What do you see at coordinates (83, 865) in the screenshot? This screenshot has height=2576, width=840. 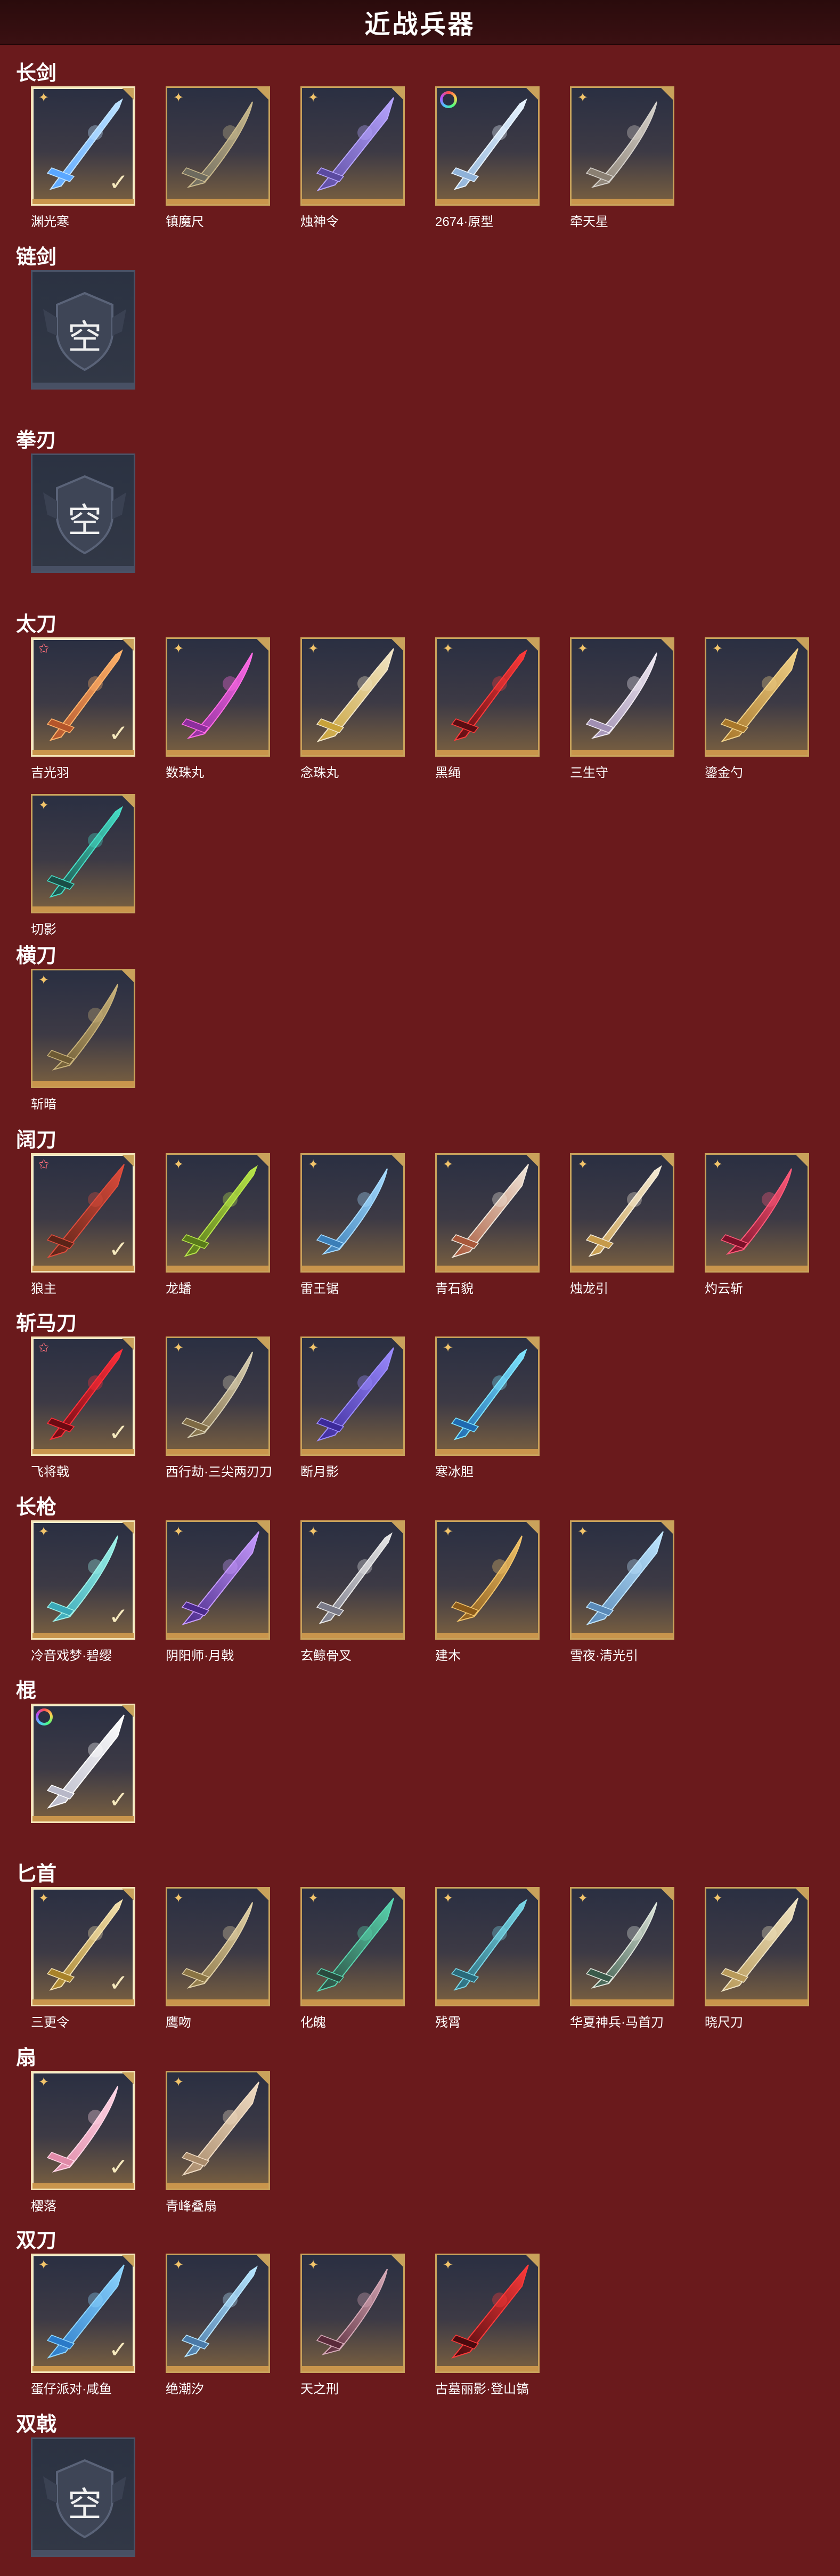 I see `weapon-card: ✦ 切影` at bounding box center [83, 865].